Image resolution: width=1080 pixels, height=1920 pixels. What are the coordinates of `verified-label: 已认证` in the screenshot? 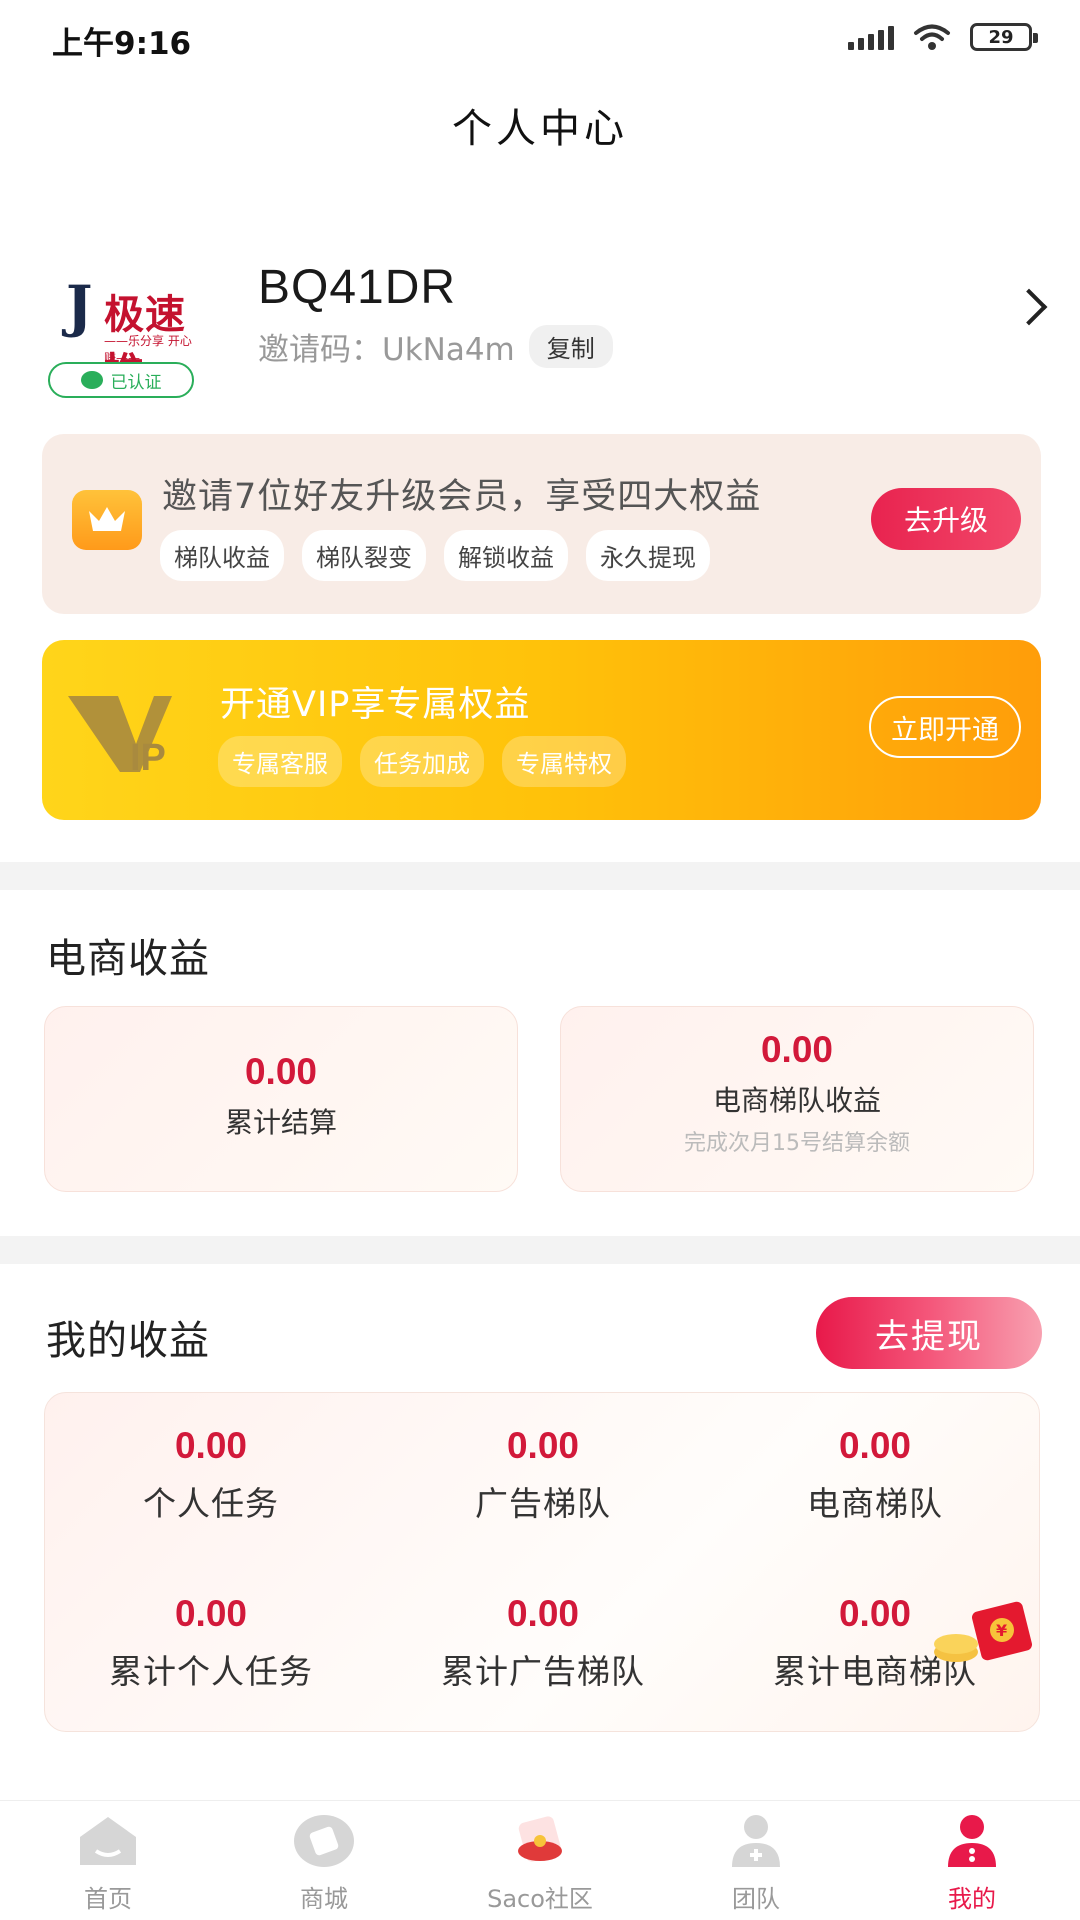 It's located at (136, 382).